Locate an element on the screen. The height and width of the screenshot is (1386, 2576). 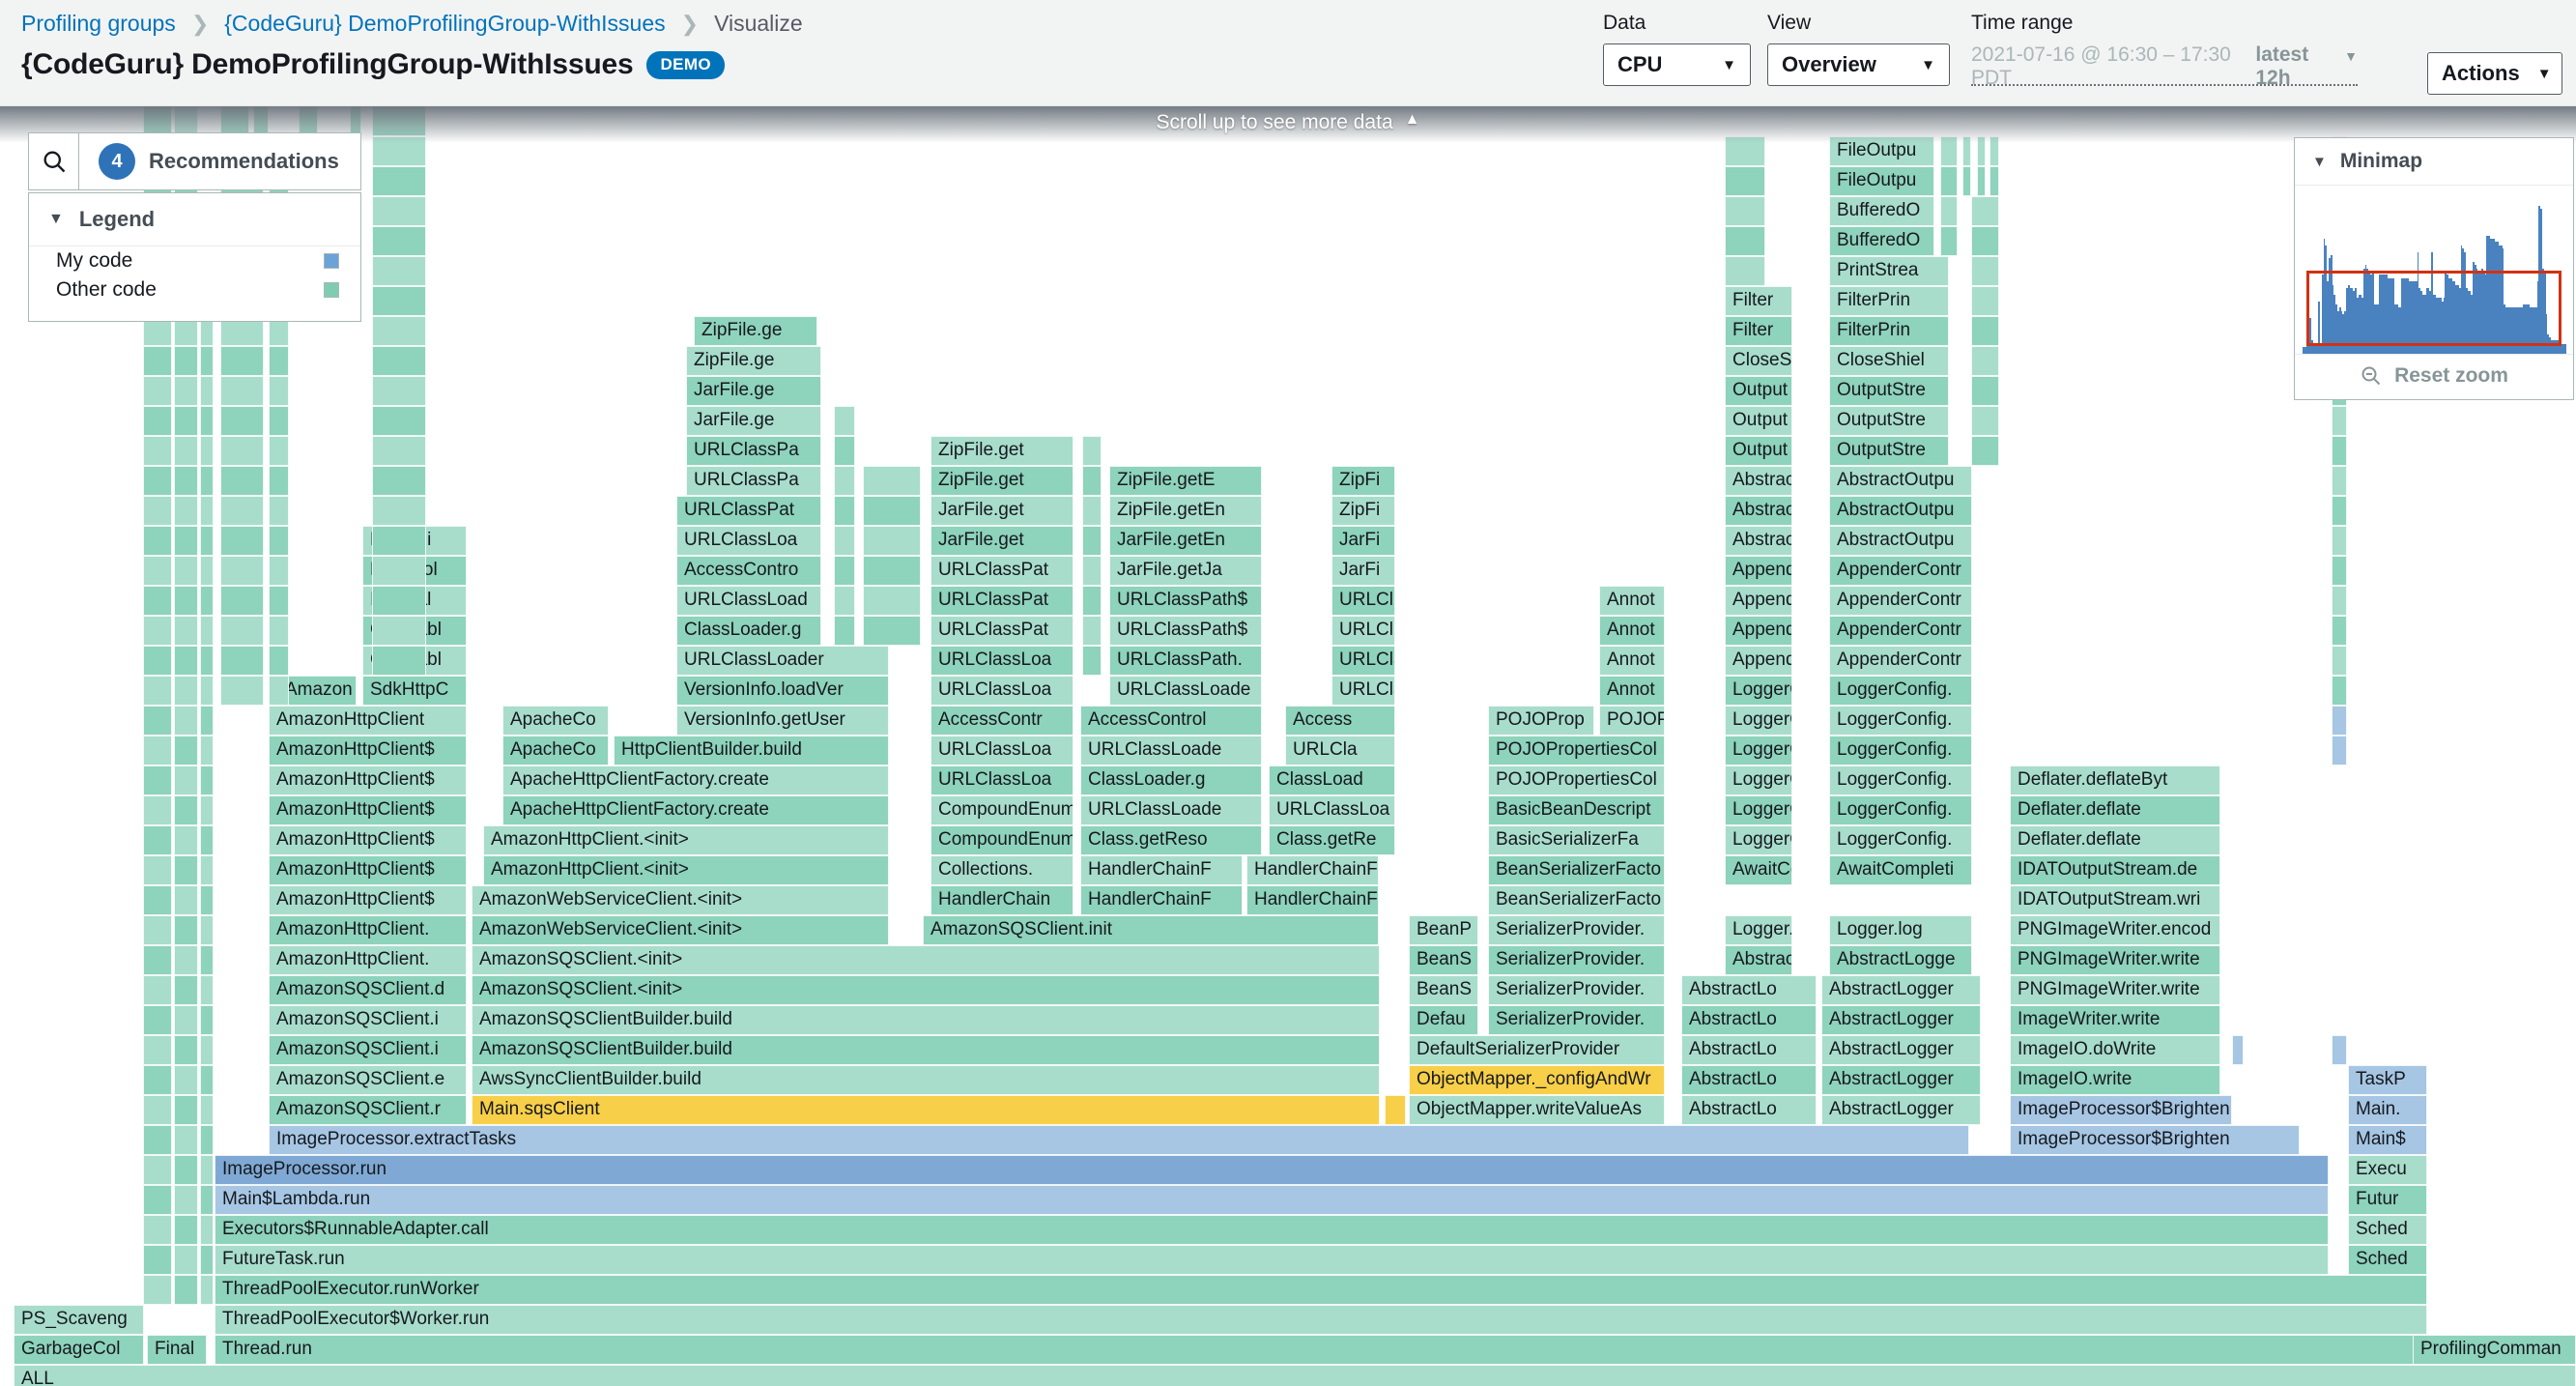
flame-frame: OutputStre is located at coordinates (1889, 451).